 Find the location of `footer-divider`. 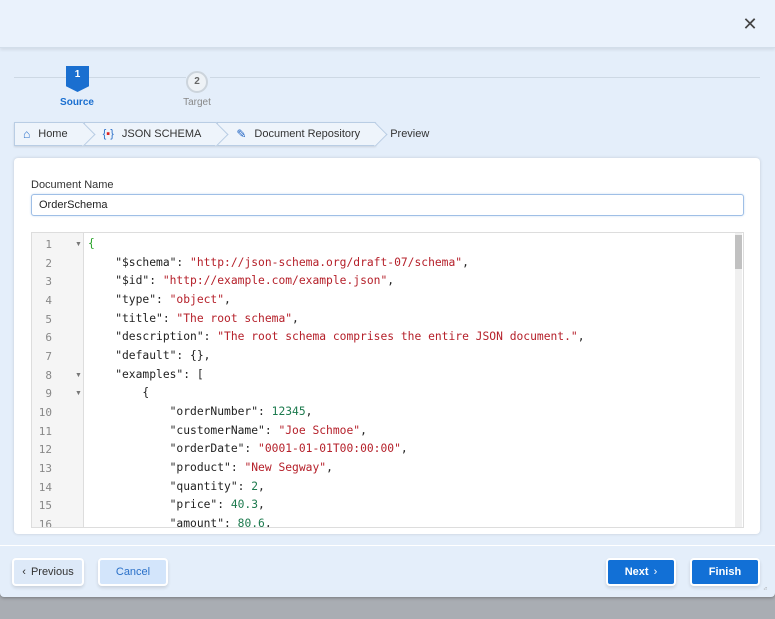

footer-divider is located at coordinates (387, 545).